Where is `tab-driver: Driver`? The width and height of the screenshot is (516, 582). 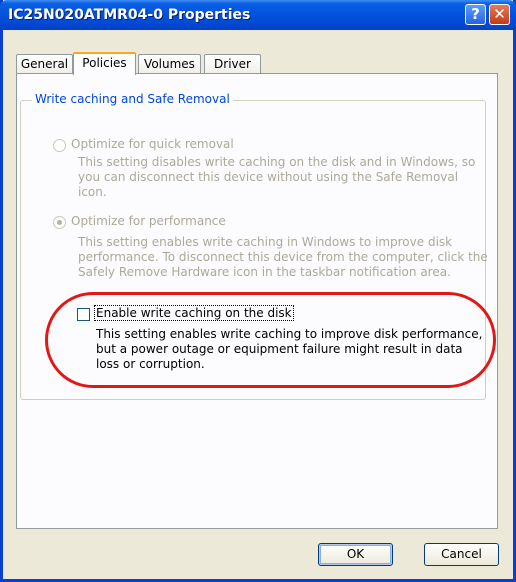
tab-driver: Driver is located at coordinates (232, 63).